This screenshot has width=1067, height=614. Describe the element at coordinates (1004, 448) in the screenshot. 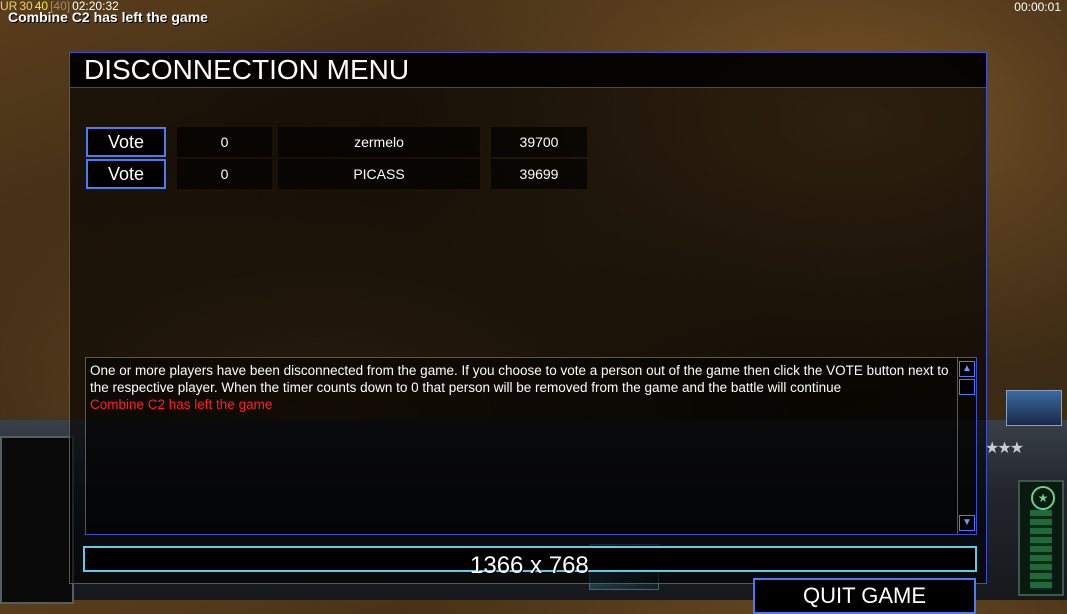

I see `rank-stars-icon: ★★★` at that location.